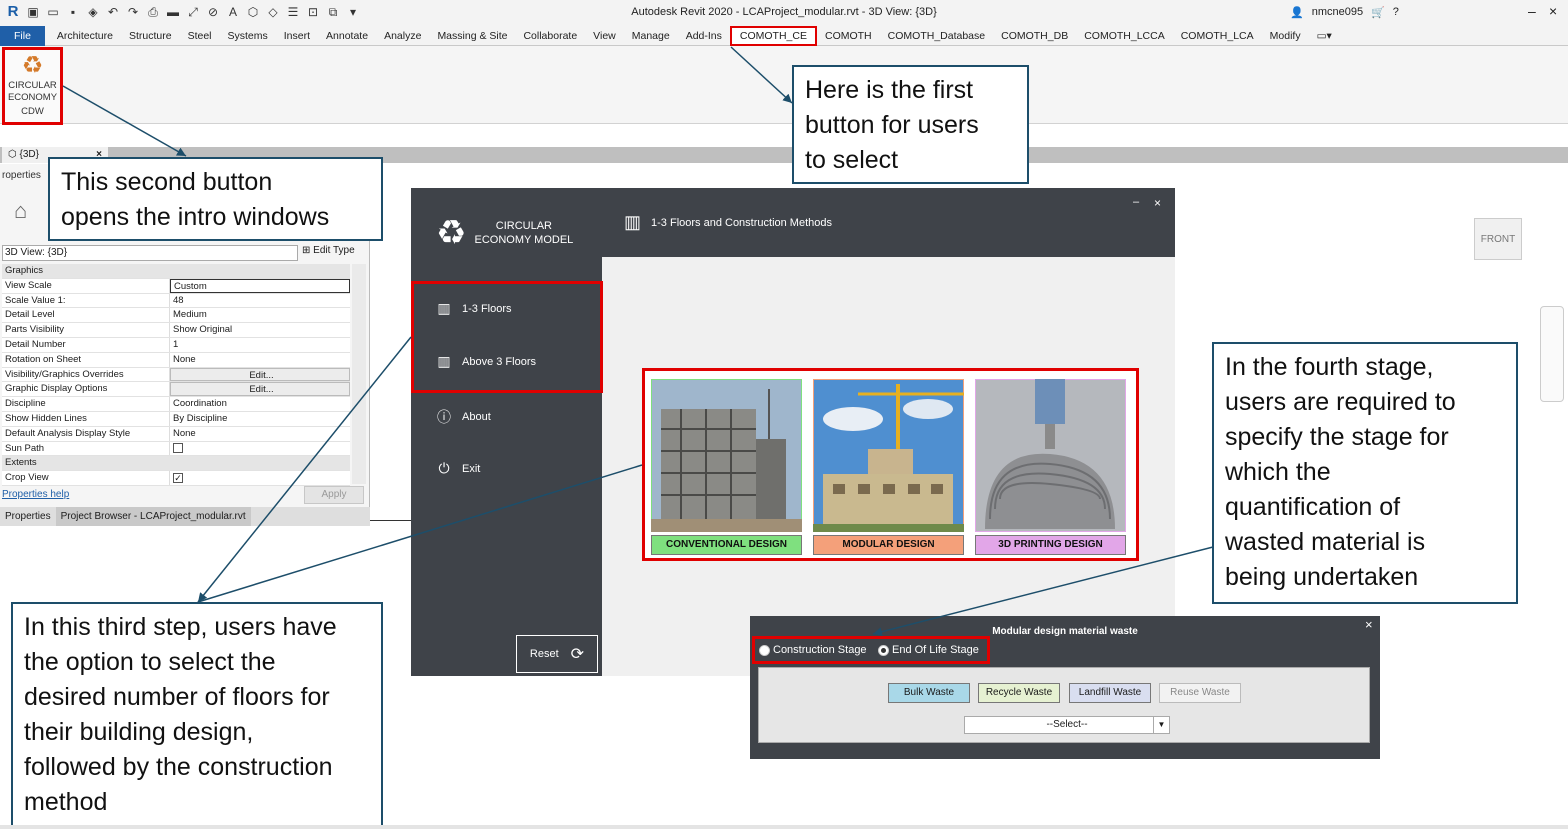 The image size is (1568, 829). What do you see at coordinates (852, 160) in the screenshot?
I see `callout-line: to select` at bounding box center [852, 160].